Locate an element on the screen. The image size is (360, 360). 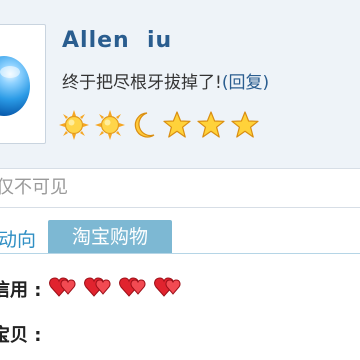
credit-icons is located at coordinates (114, 287).